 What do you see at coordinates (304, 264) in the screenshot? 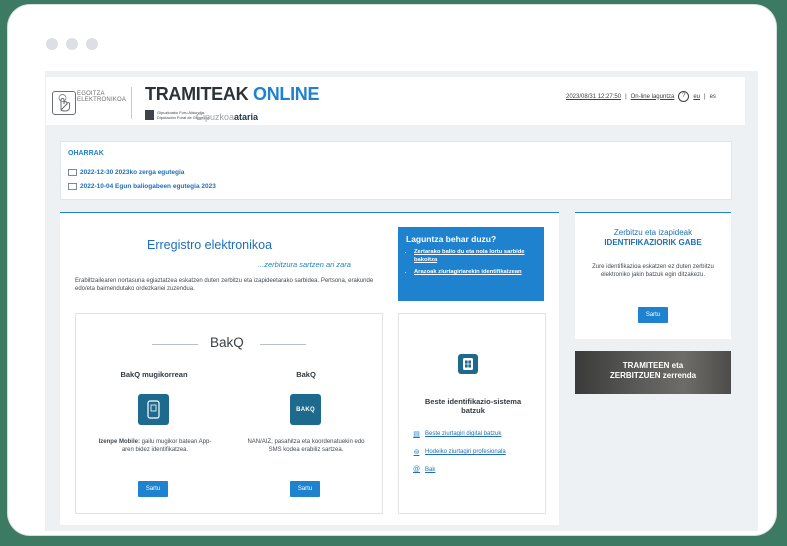
I see `registry-subtitle: ...zerbitzura sartzen ari zara` at bounding box center [304, 264].